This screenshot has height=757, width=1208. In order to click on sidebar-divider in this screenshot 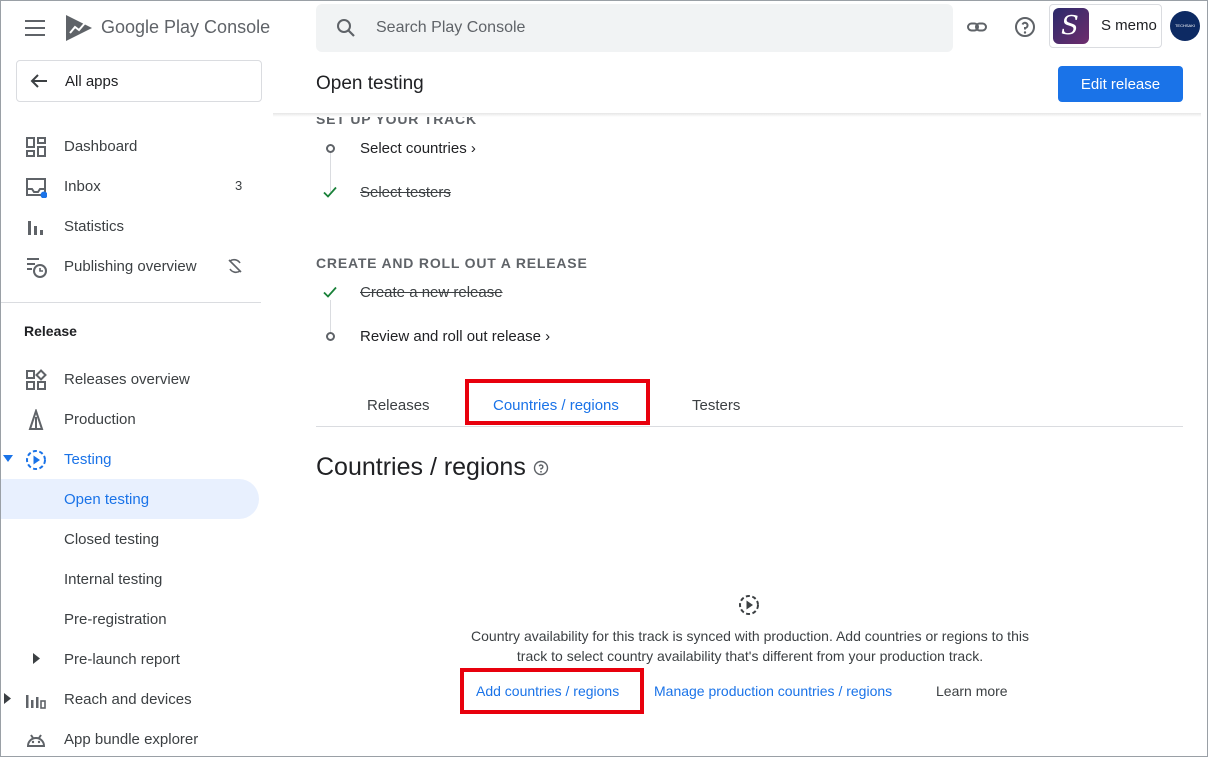, I will do `click(131, 302)`.